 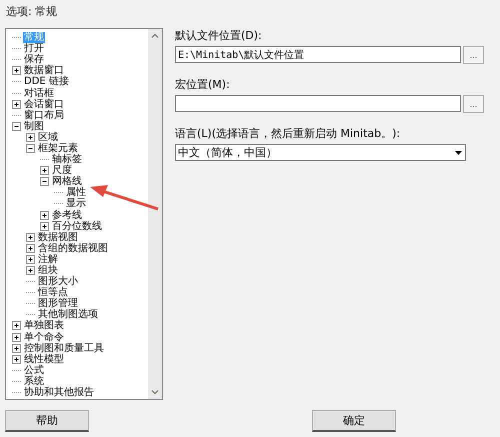 I want to click on window-title: 选项: 常规, so click(x=32, y=11).